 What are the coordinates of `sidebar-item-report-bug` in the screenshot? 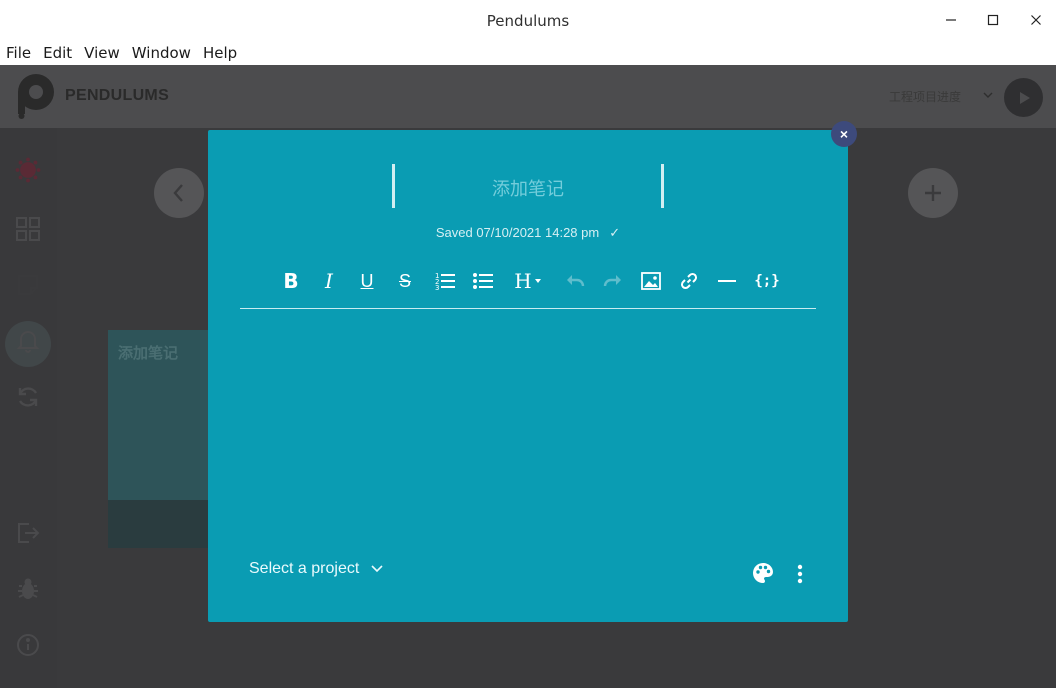 It's located at (28, 589).